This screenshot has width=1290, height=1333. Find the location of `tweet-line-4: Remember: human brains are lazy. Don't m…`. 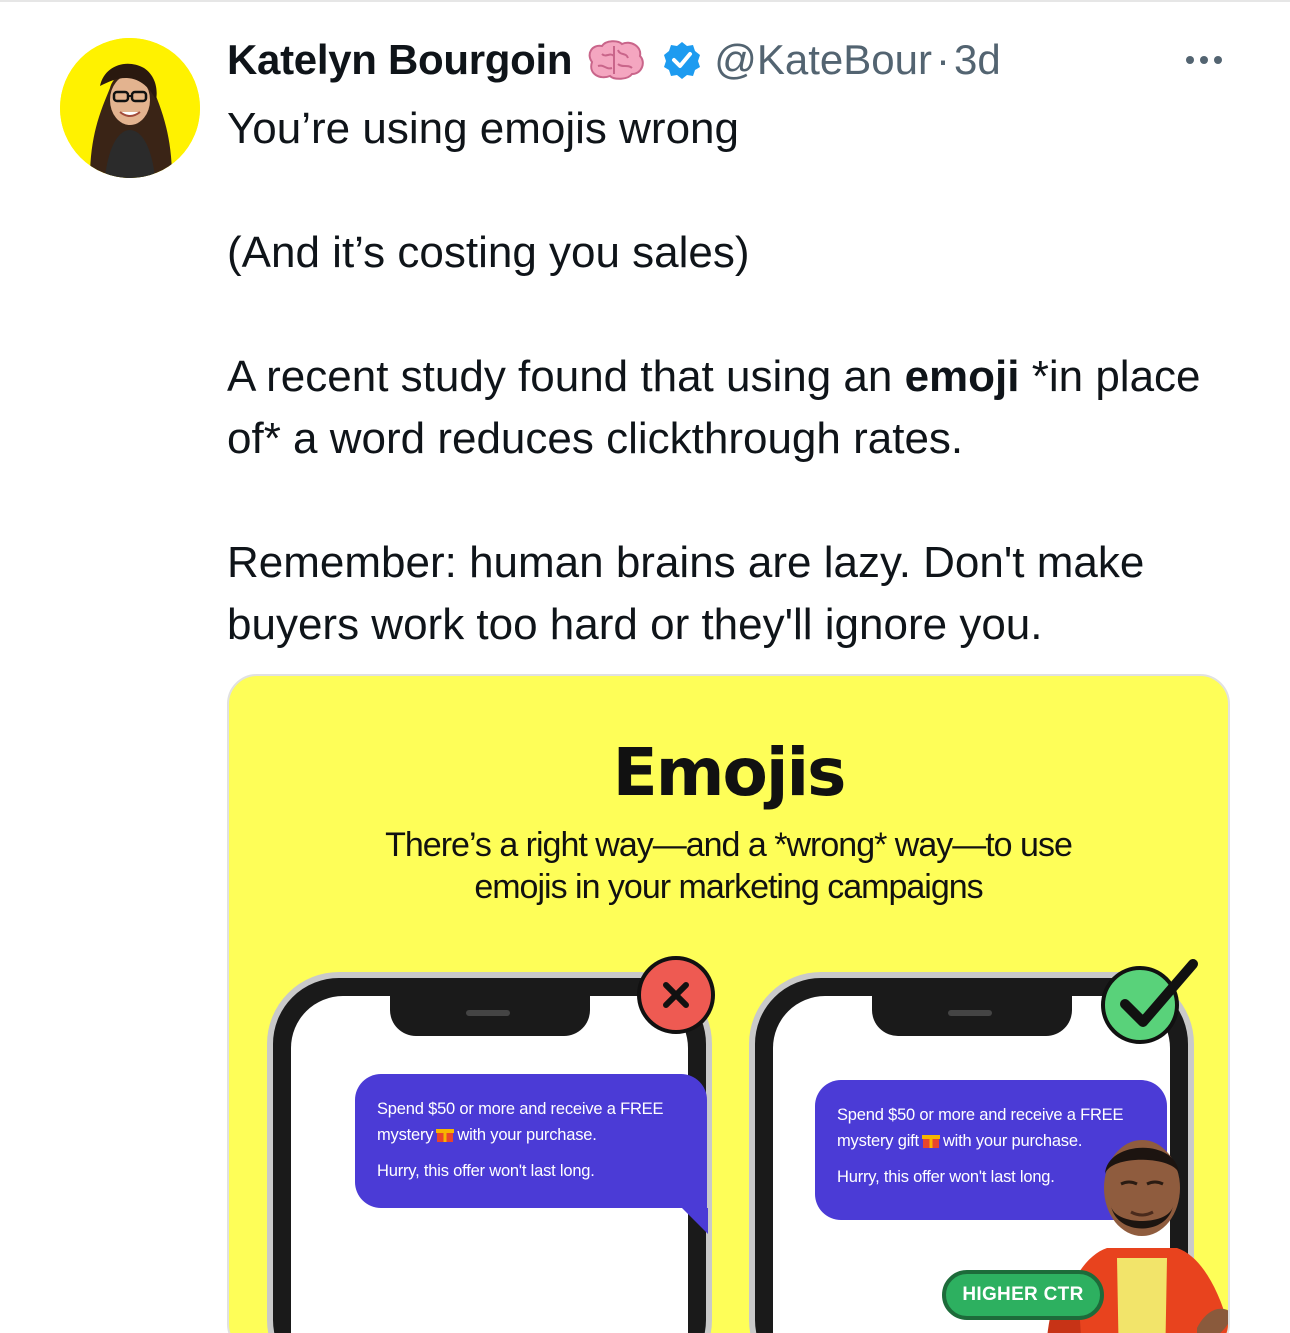

tweet-line-4: Remember: human brains are lazy. Don't m… is located at coordinates (686, 593).